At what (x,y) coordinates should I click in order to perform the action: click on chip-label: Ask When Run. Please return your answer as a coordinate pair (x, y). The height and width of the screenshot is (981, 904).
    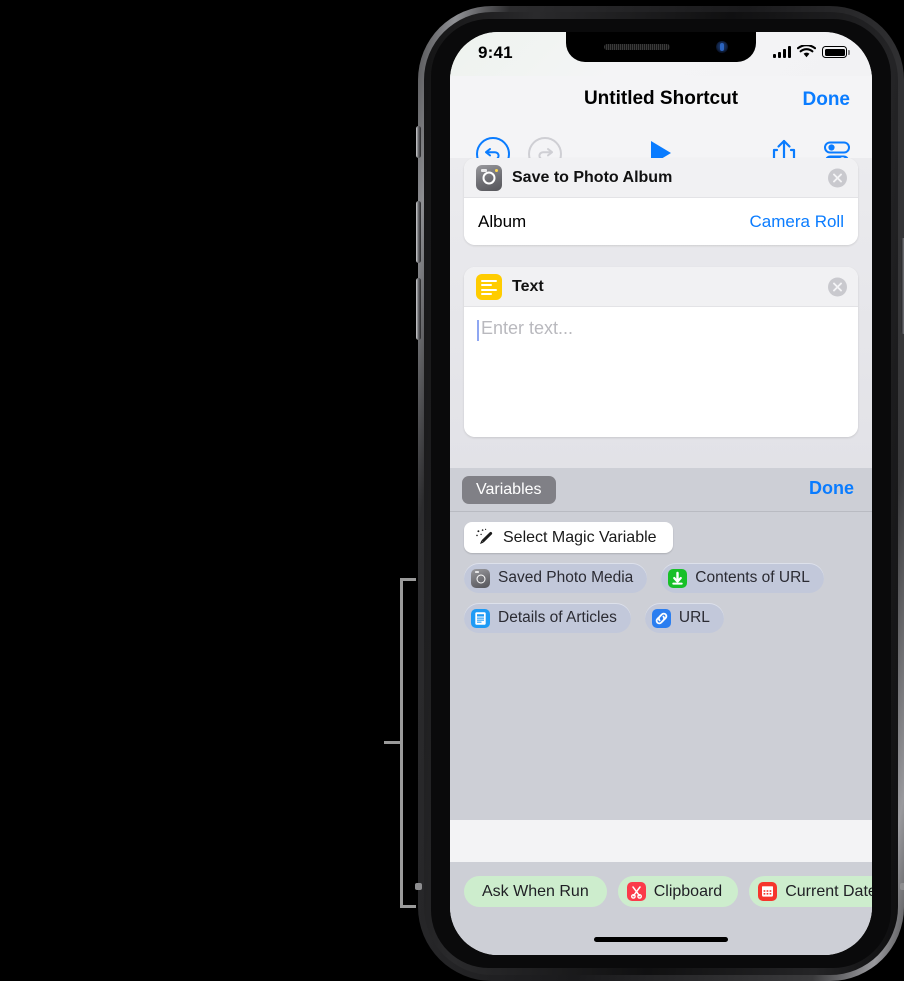
    Looking at the image, I should click on (535, 891).